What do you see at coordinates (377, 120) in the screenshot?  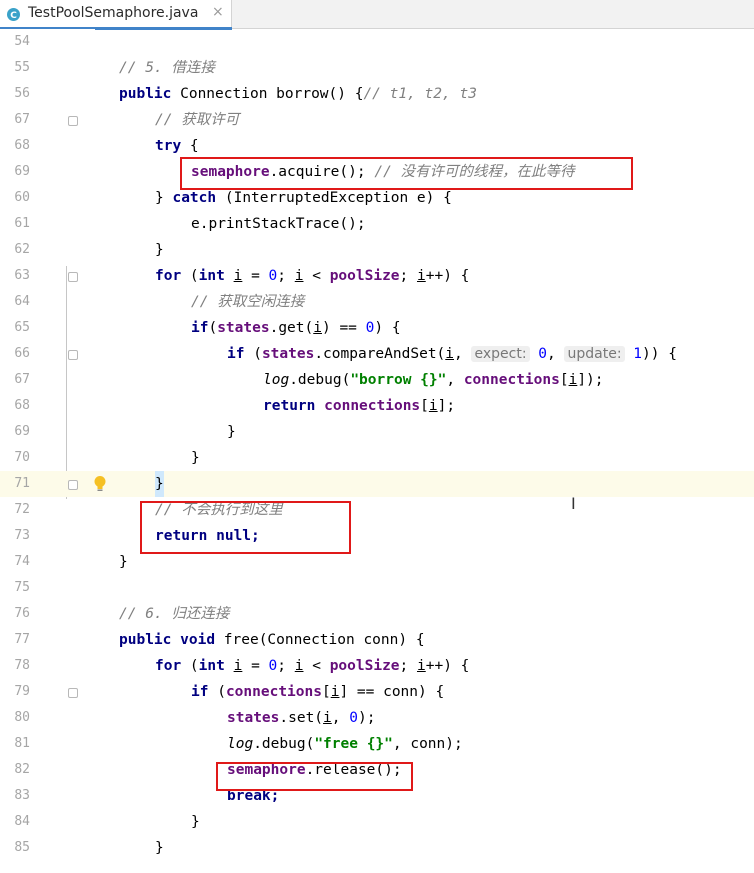 I see `code-line: 67 // 获取许可` at bounding box center [377, 120].